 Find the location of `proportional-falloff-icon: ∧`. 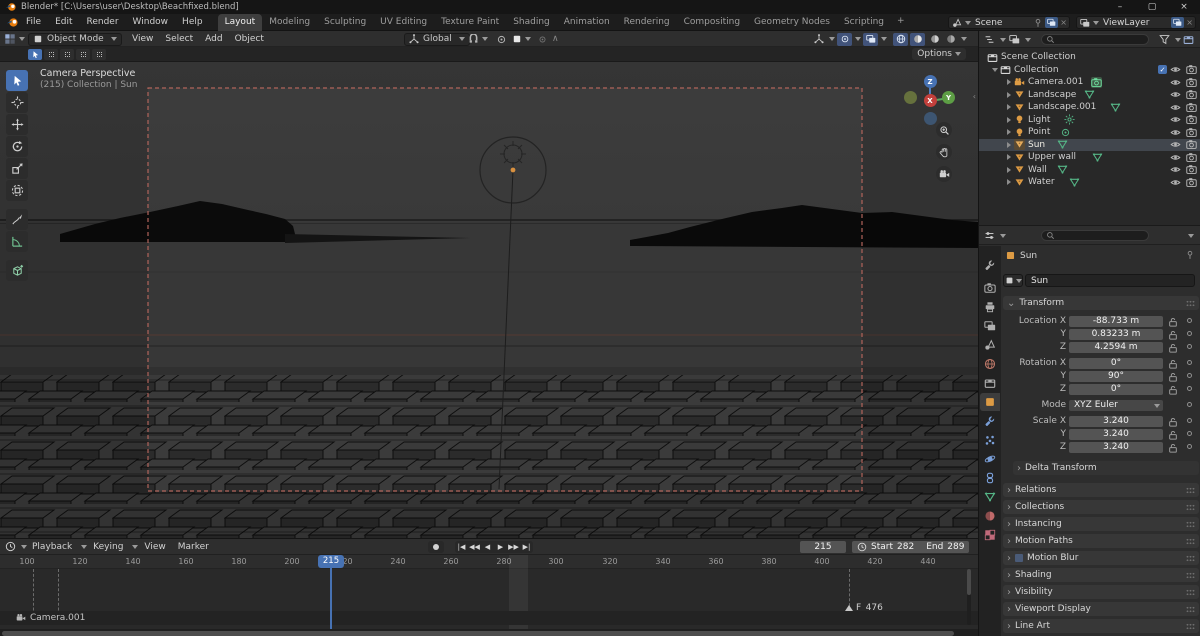

proportional-falloff-icon: ∧ is located at coordinates (555, 39).